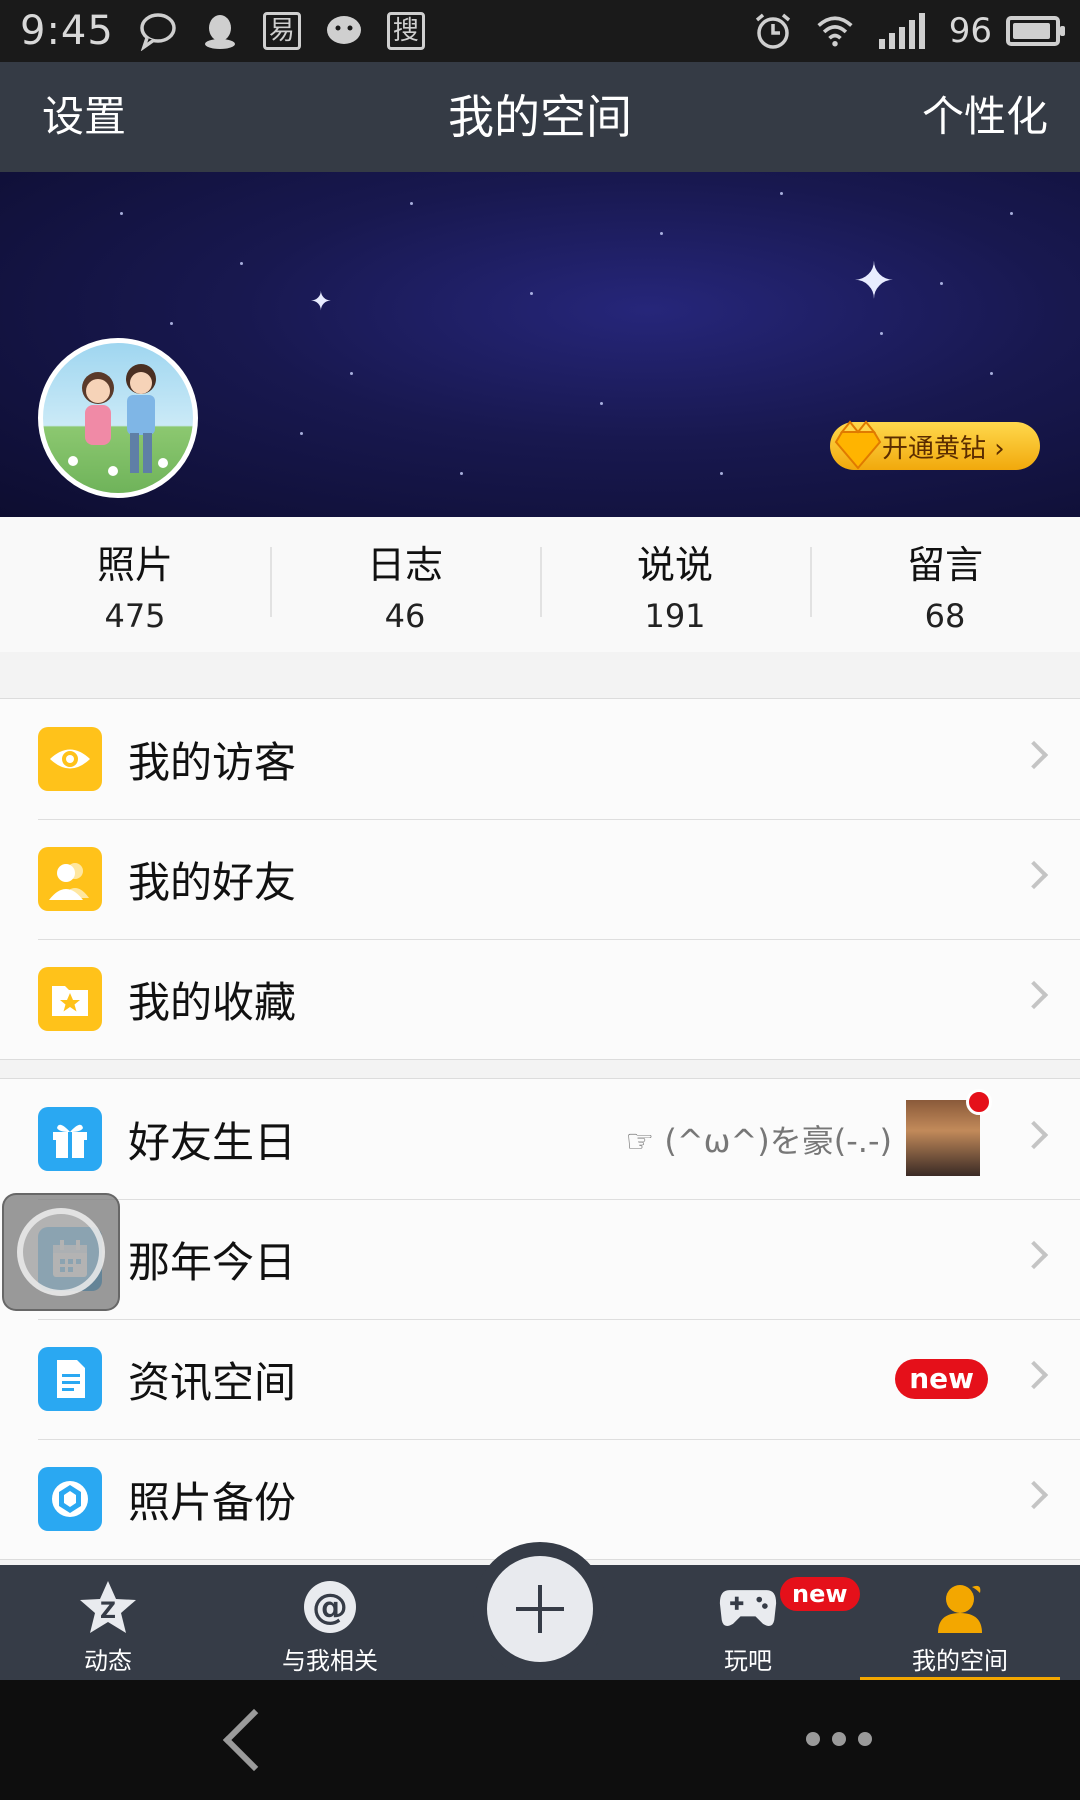 Image resolution: width=1080 pixels, height=1800 pixels. Describe the element at coordinates (858, 445) in the screenshot. I see `diamond-icon` at that location.